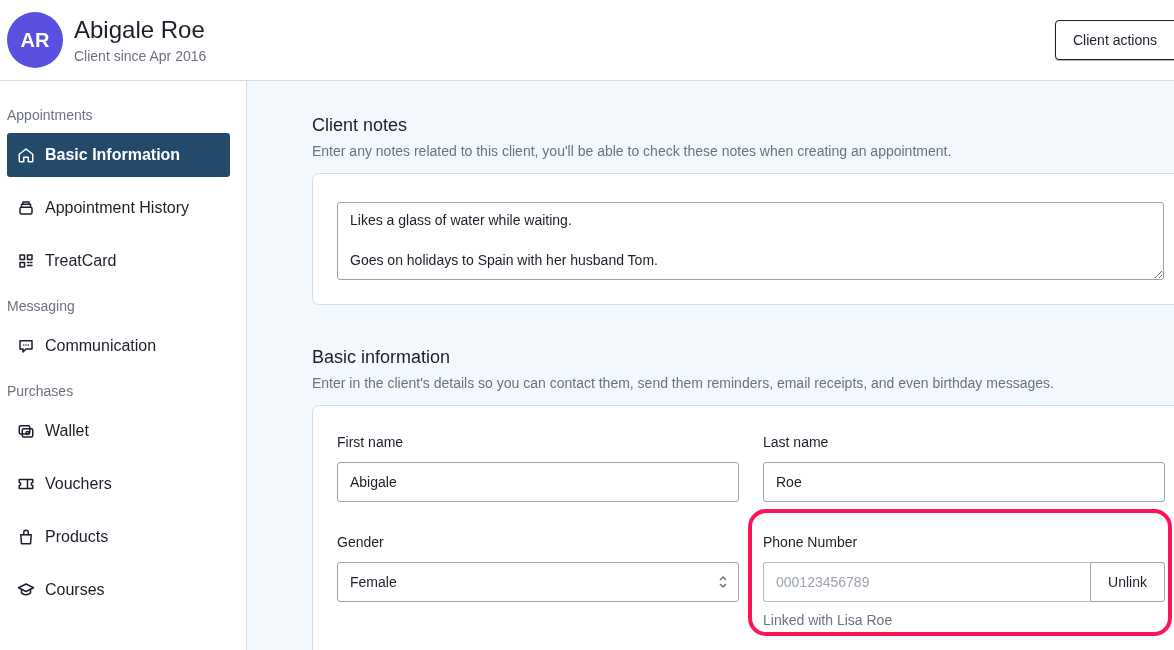  What do you see at coordinates (371, 443) in the screenshot?
I see `field-label: First name` at bounding box center [371, 443].